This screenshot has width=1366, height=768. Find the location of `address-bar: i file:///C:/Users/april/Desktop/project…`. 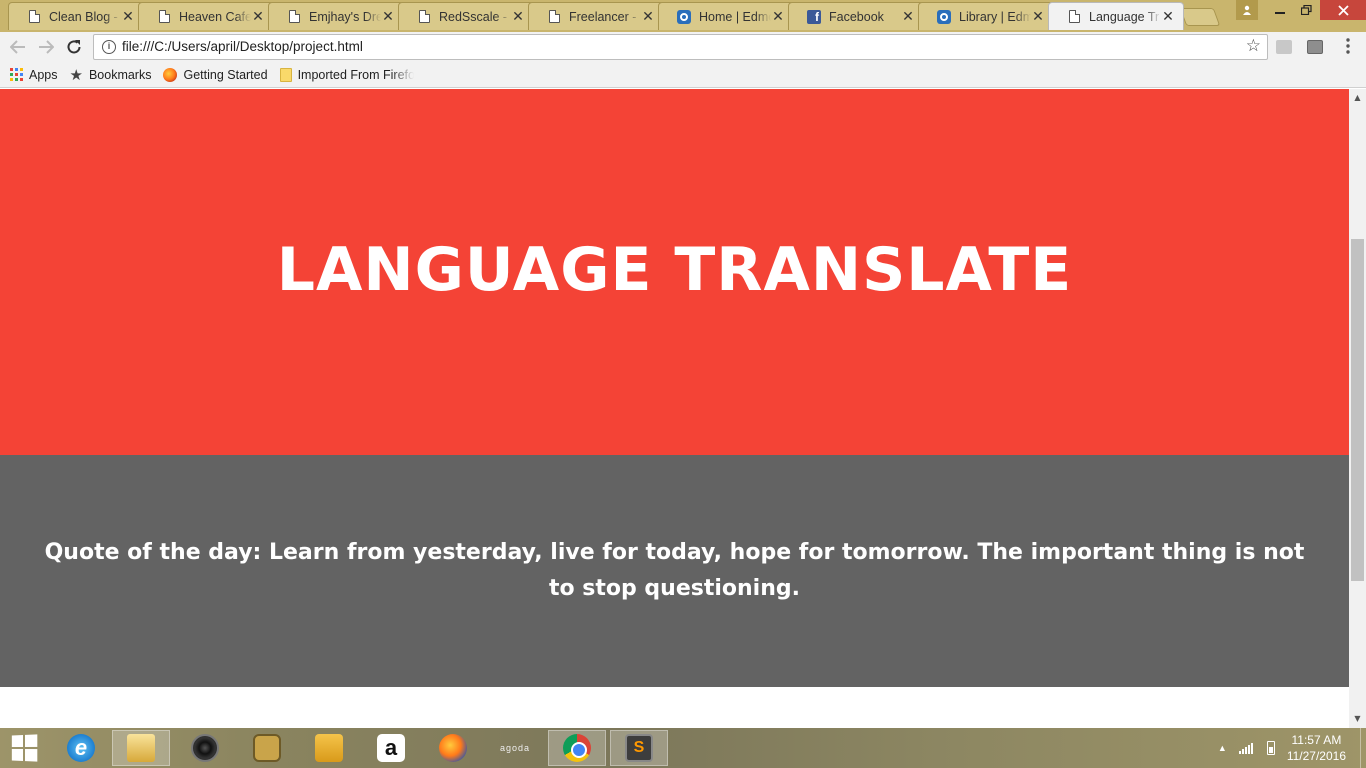

address-bar: i file:///C:/Users/april/Desktop/project… is located at coordinates (680, 47).